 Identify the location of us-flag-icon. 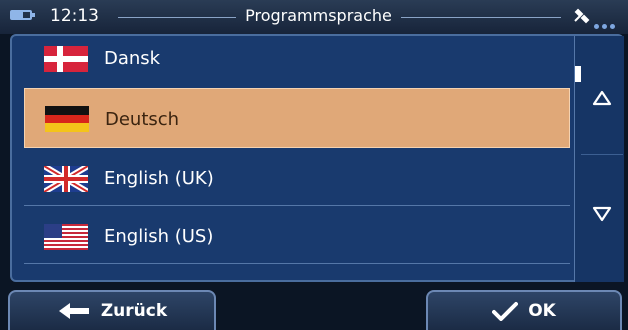
(66, 237).